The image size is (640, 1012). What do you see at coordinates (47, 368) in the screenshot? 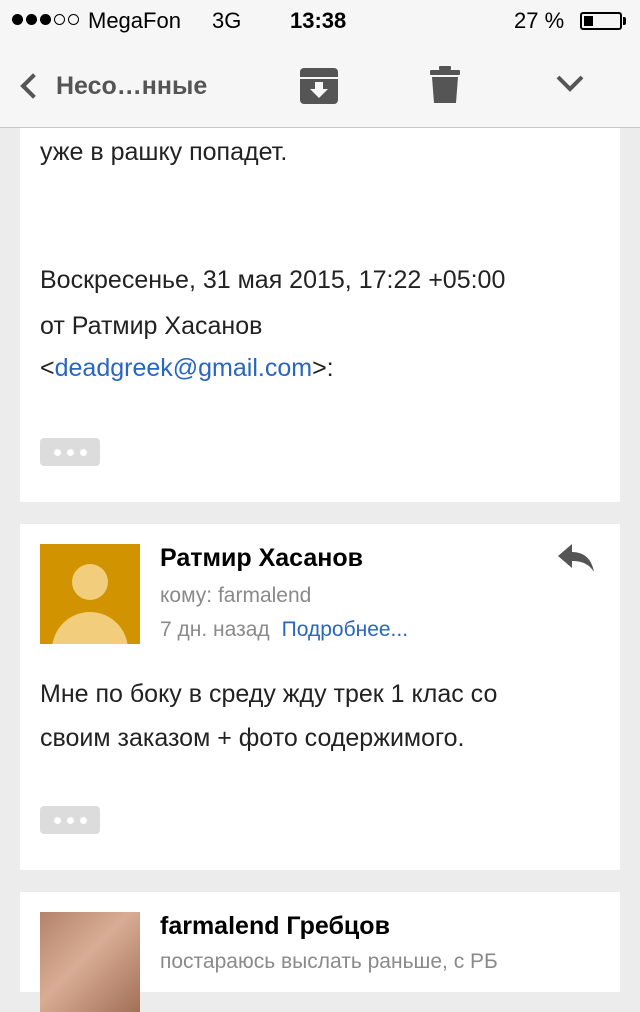
I see `email-bracket-open: <` at bounding box center [47, 368].